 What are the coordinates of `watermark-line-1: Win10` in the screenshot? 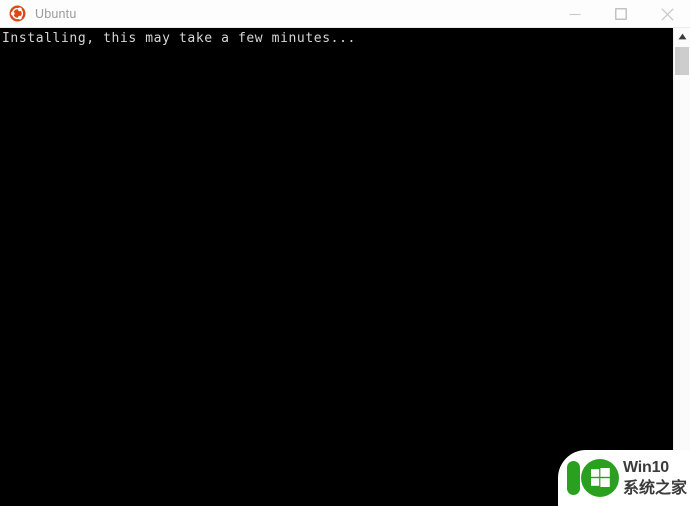 It's located at (646, 467).